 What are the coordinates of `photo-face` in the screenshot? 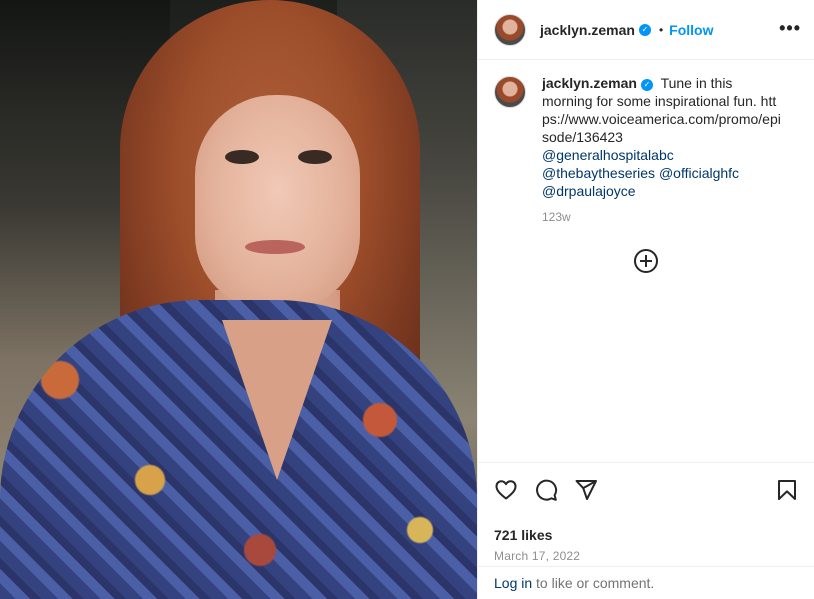 It's located at (277, 202).